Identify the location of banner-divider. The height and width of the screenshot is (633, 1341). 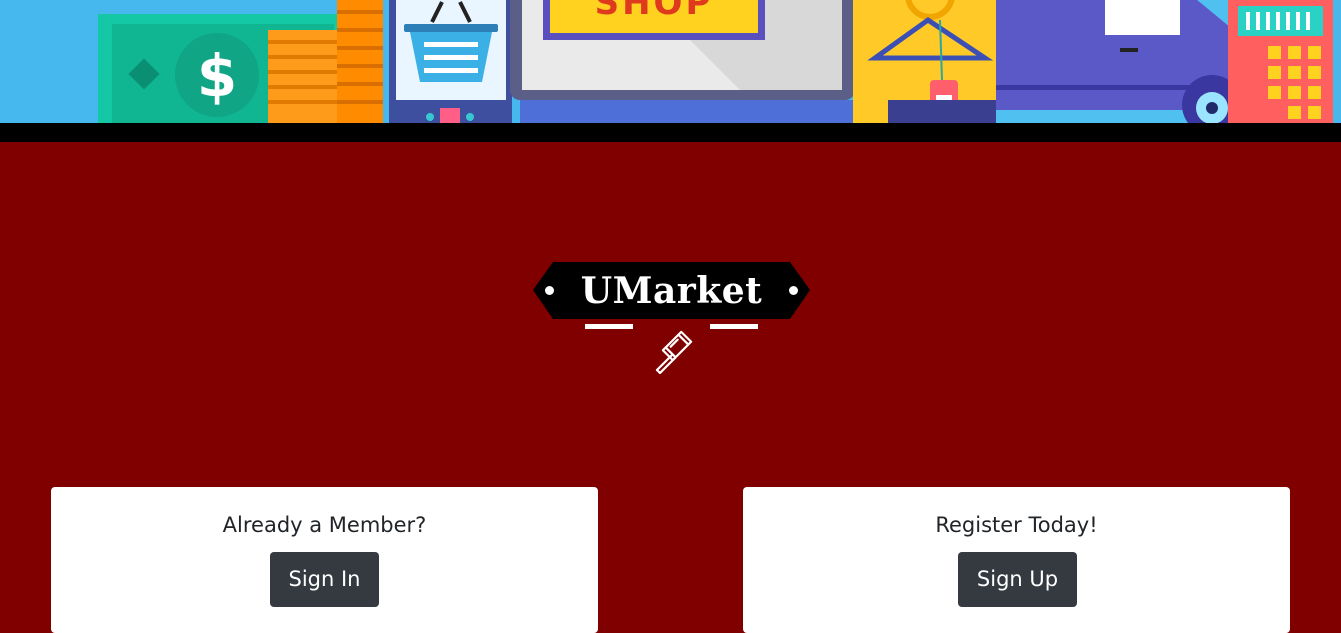
(670, 132).